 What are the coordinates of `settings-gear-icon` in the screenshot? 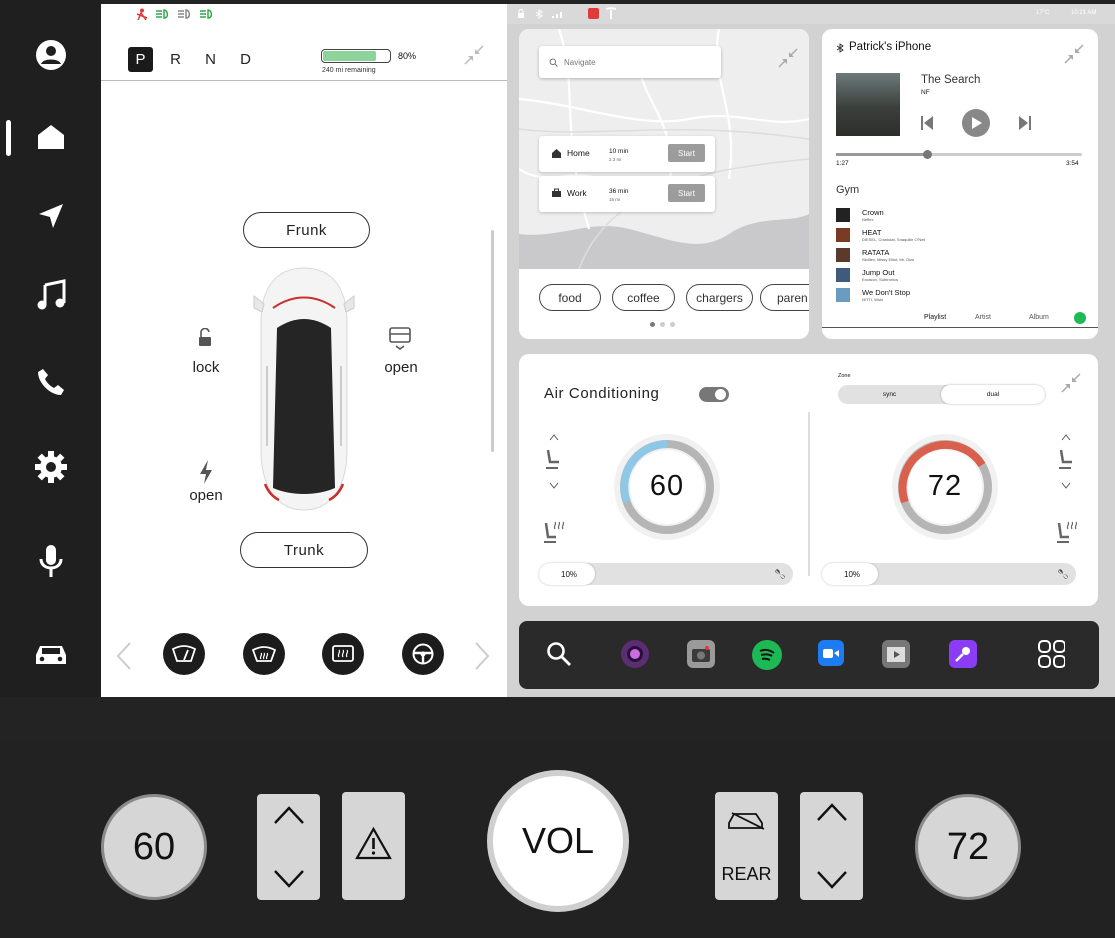 It's located at (51, 467).